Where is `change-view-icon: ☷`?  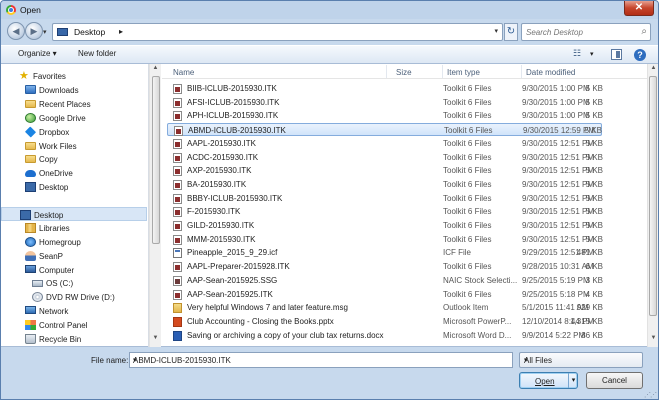
change-view-icon: ☷ is located at coordinates (577, 53).